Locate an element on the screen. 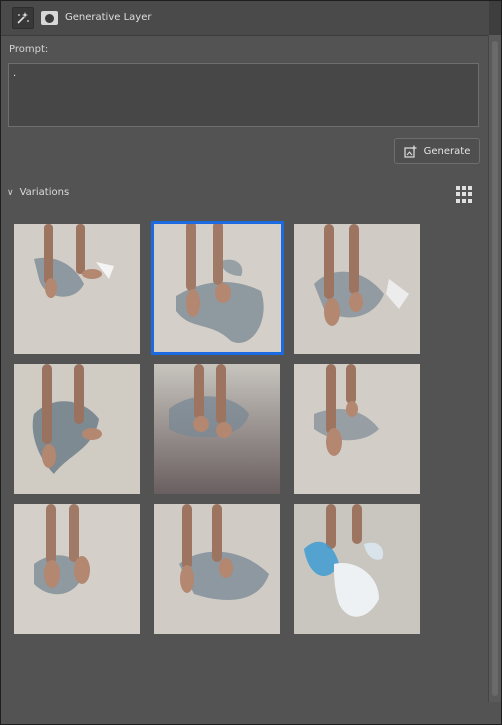 This screenshot has width=502, height=725. variations-section-toggle: ∨ Variations is located at coordinates (38, 192).